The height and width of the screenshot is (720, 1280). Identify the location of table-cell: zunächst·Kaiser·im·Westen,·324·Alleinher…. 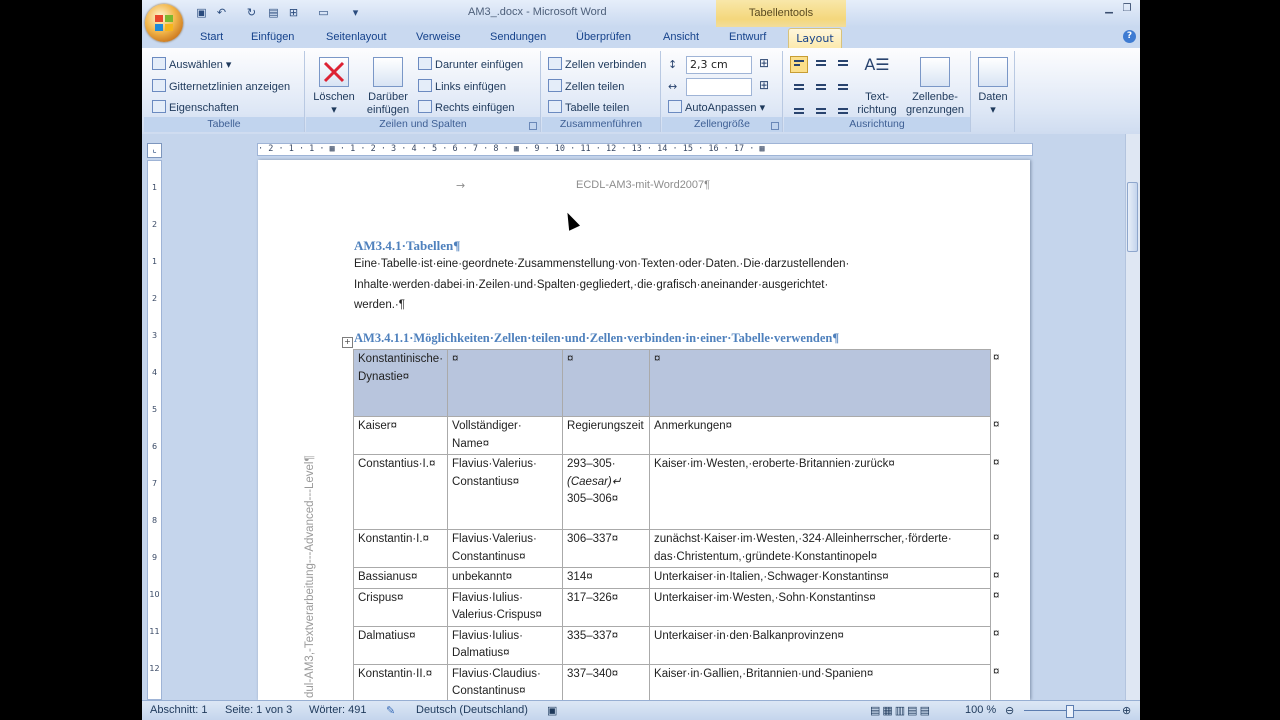
(820, 548).